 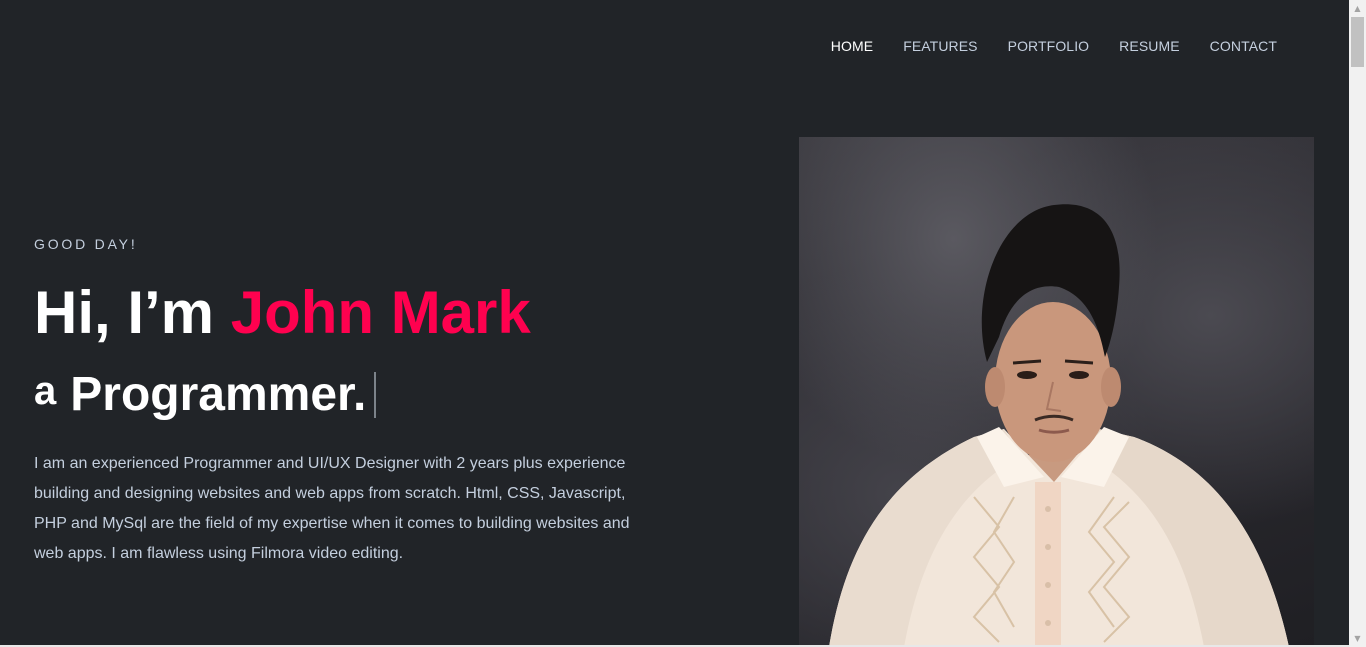 What do you see at coordinates (1243, 46) in the screenshot?
I see `nav-item-contact: CONTACT` at bounding box center [1243, 46].